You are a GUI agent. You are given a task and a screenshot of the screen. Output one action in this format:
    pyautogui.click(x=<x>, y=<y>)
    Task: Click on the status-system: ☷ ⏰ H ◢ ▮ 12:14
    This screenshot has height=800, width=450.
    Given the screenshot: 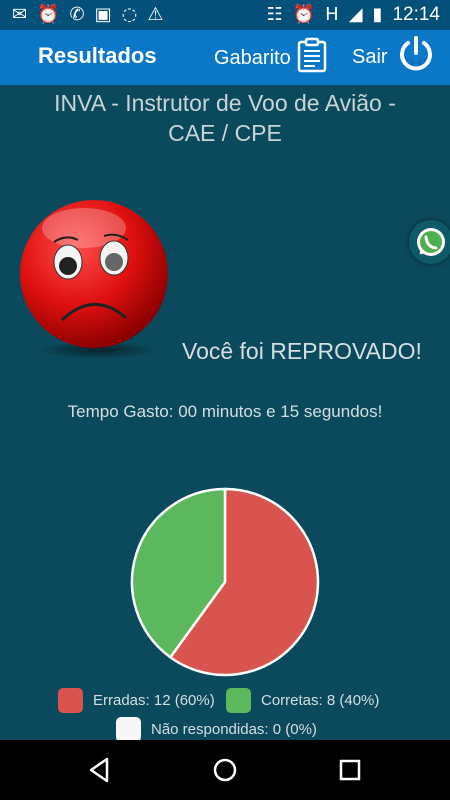 What is the action you would take?
    pyautogui.click(x=353, y=15)
    